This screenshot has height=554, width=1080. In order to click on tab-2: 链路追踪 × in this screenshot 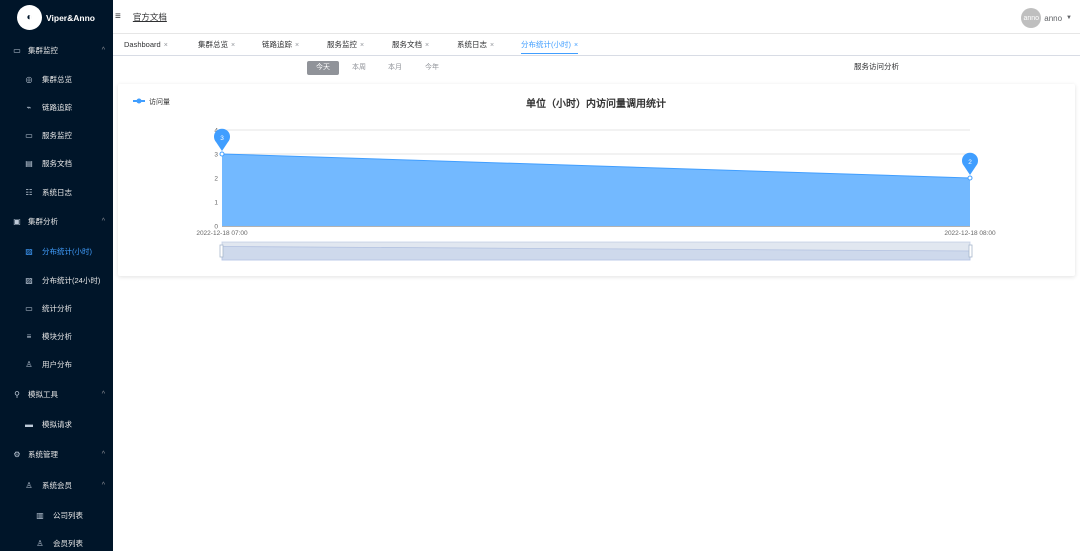, I will do `click(280, 46)`.